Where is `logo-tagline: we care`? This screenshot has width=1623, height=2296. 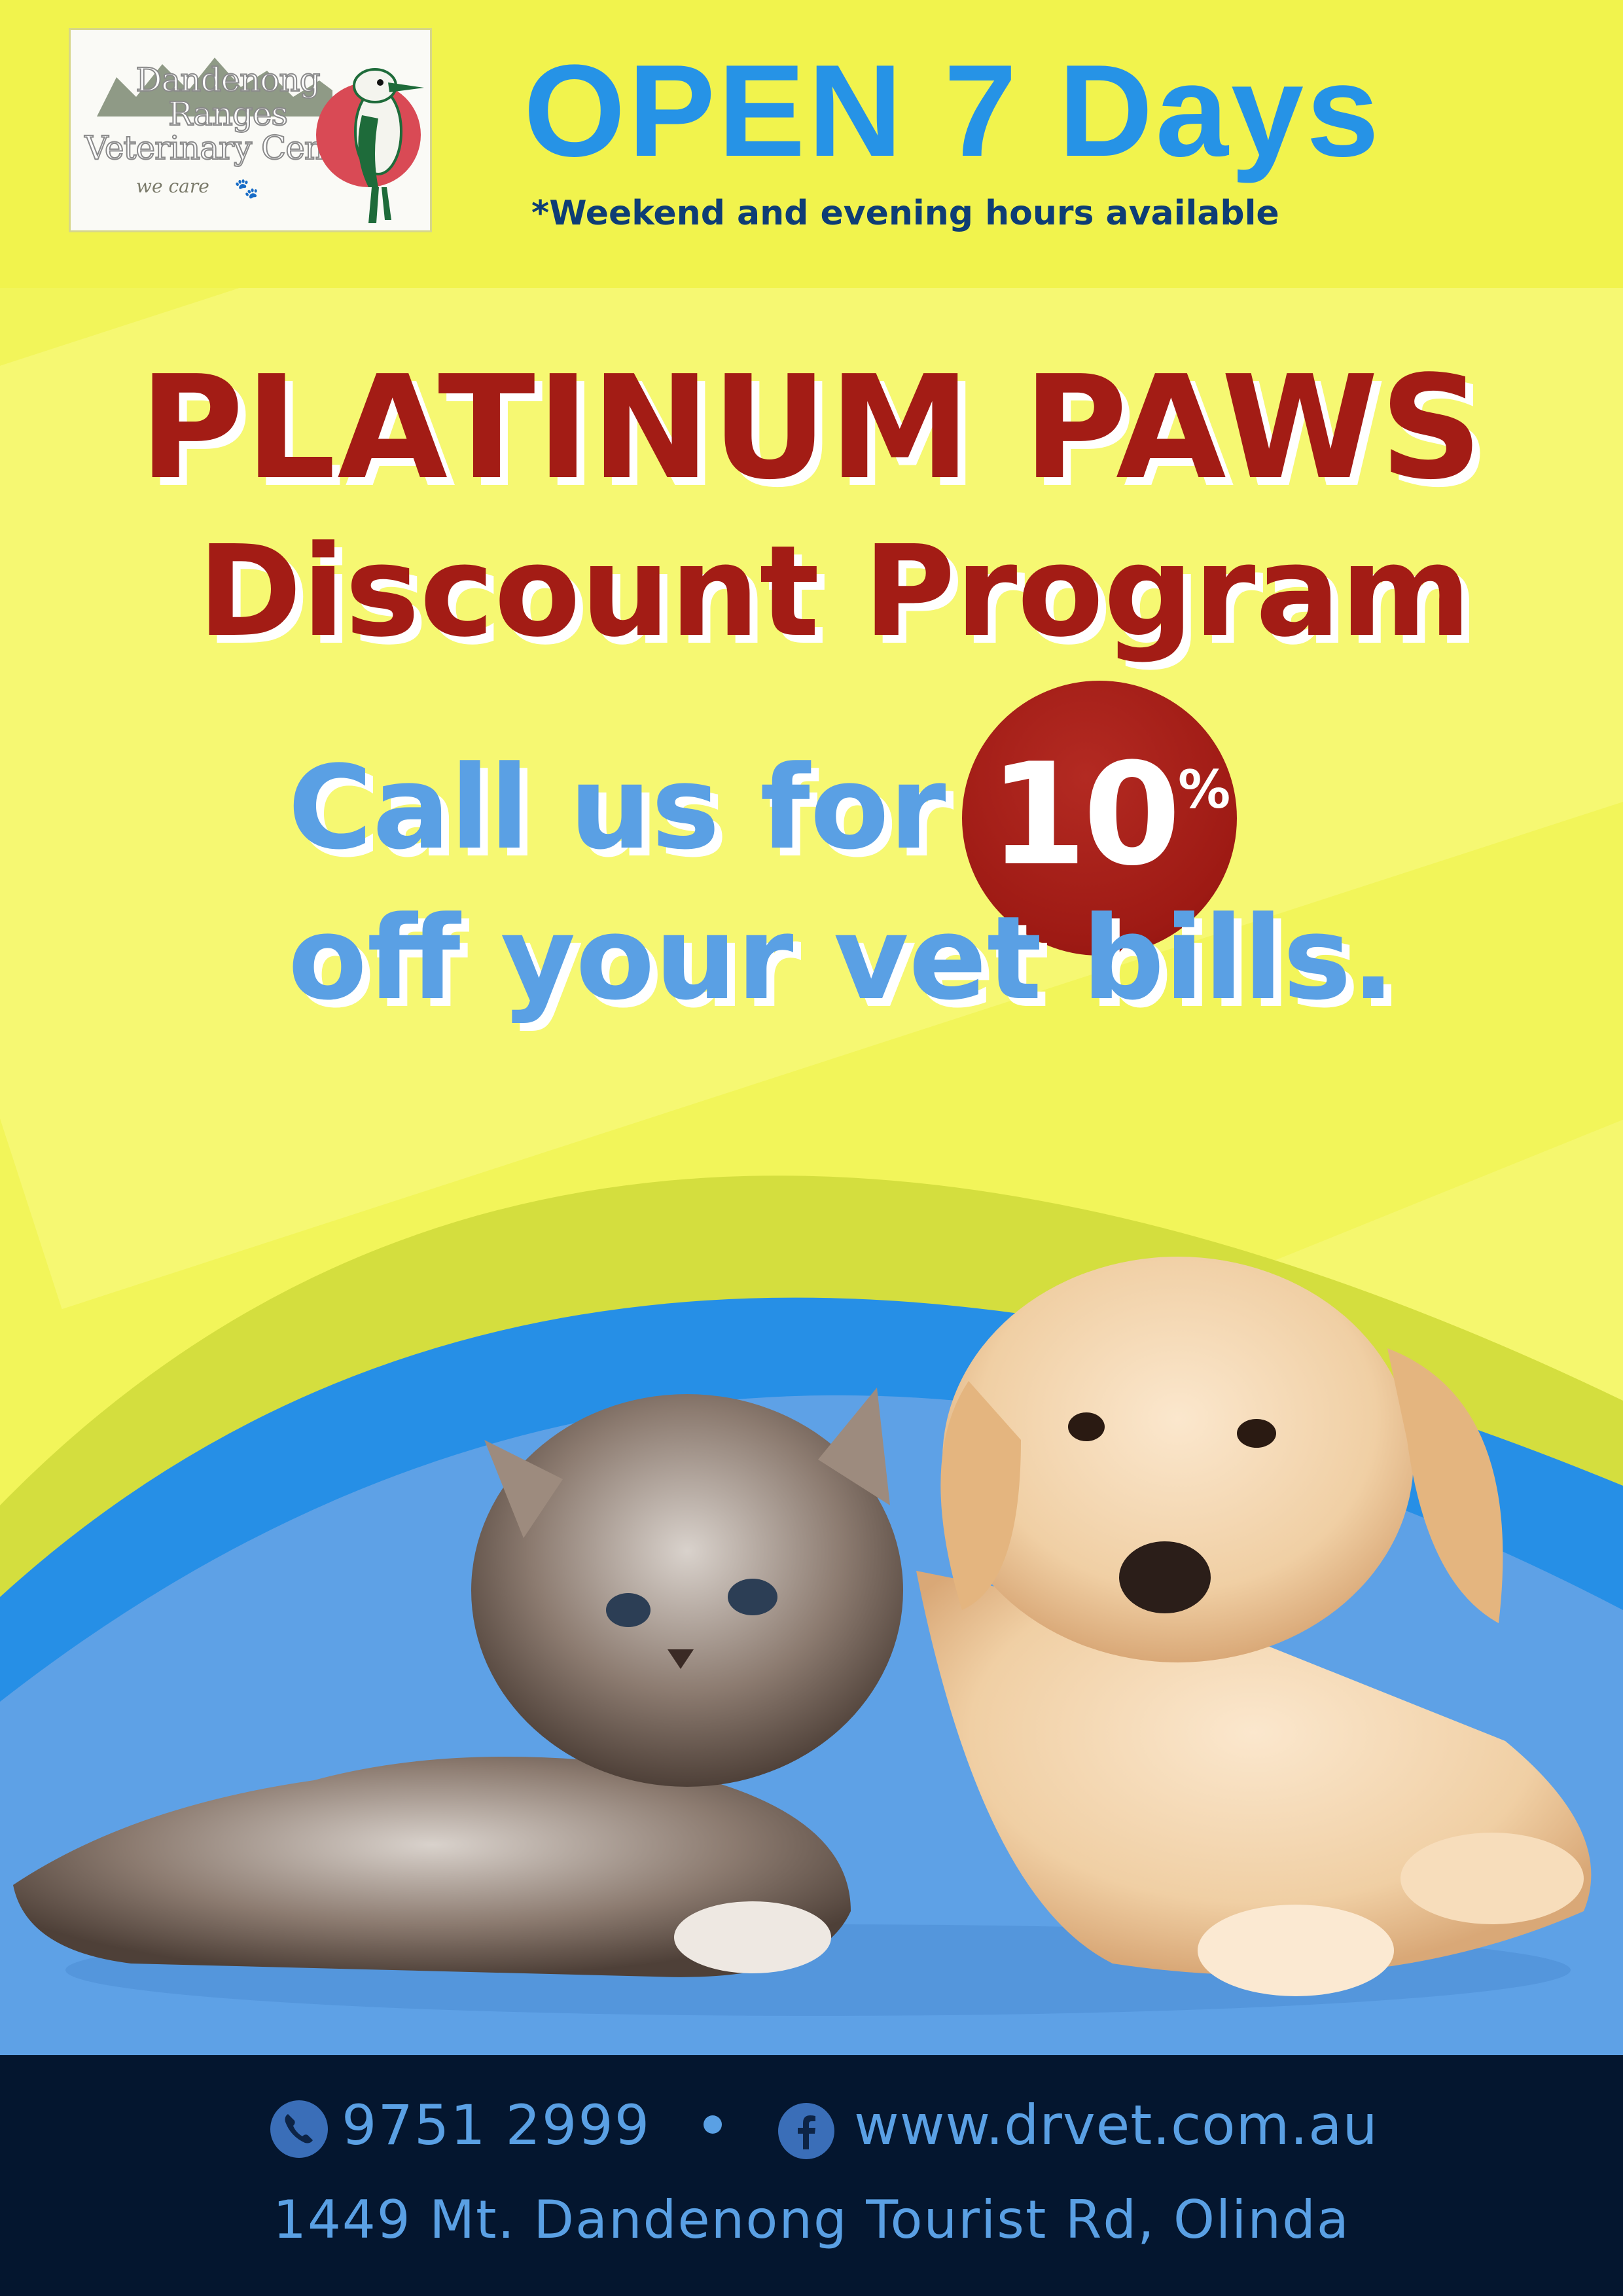
logo-tagline: we care is located at coordinates (172, 186).